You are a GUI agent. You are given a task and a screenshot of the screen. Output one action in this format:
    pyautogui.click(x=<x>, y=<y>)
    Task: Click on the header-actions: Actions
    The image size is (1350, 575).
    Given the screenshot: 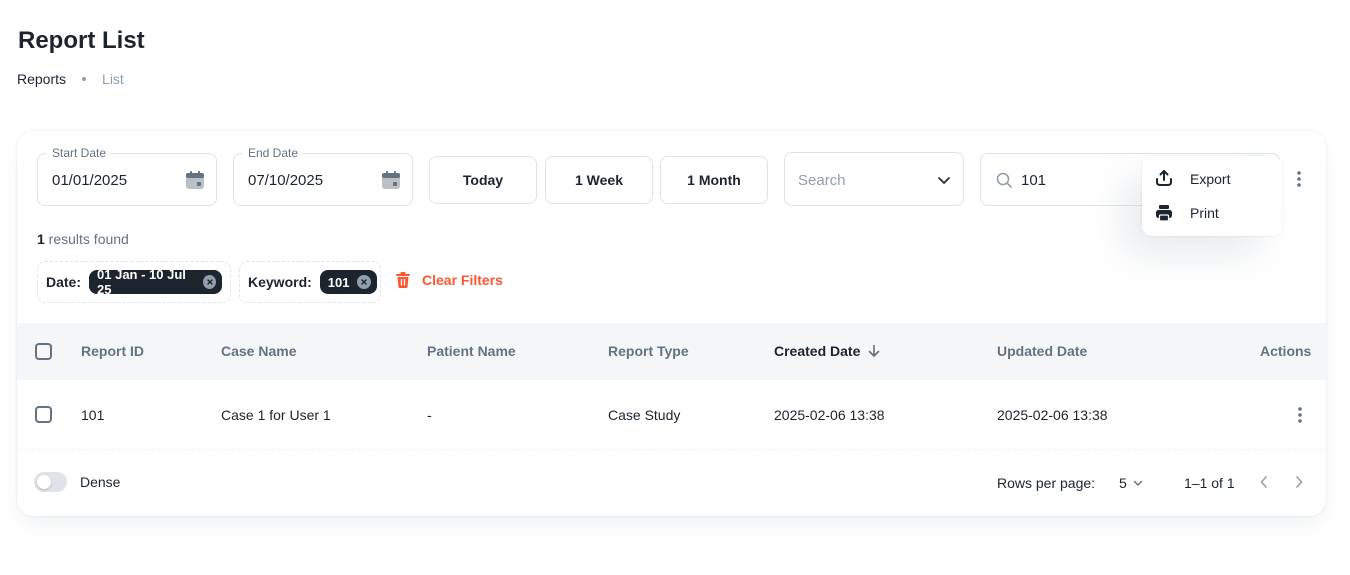 What is the action you would take?
    pyautogui.click(x=1286, y=351)
    